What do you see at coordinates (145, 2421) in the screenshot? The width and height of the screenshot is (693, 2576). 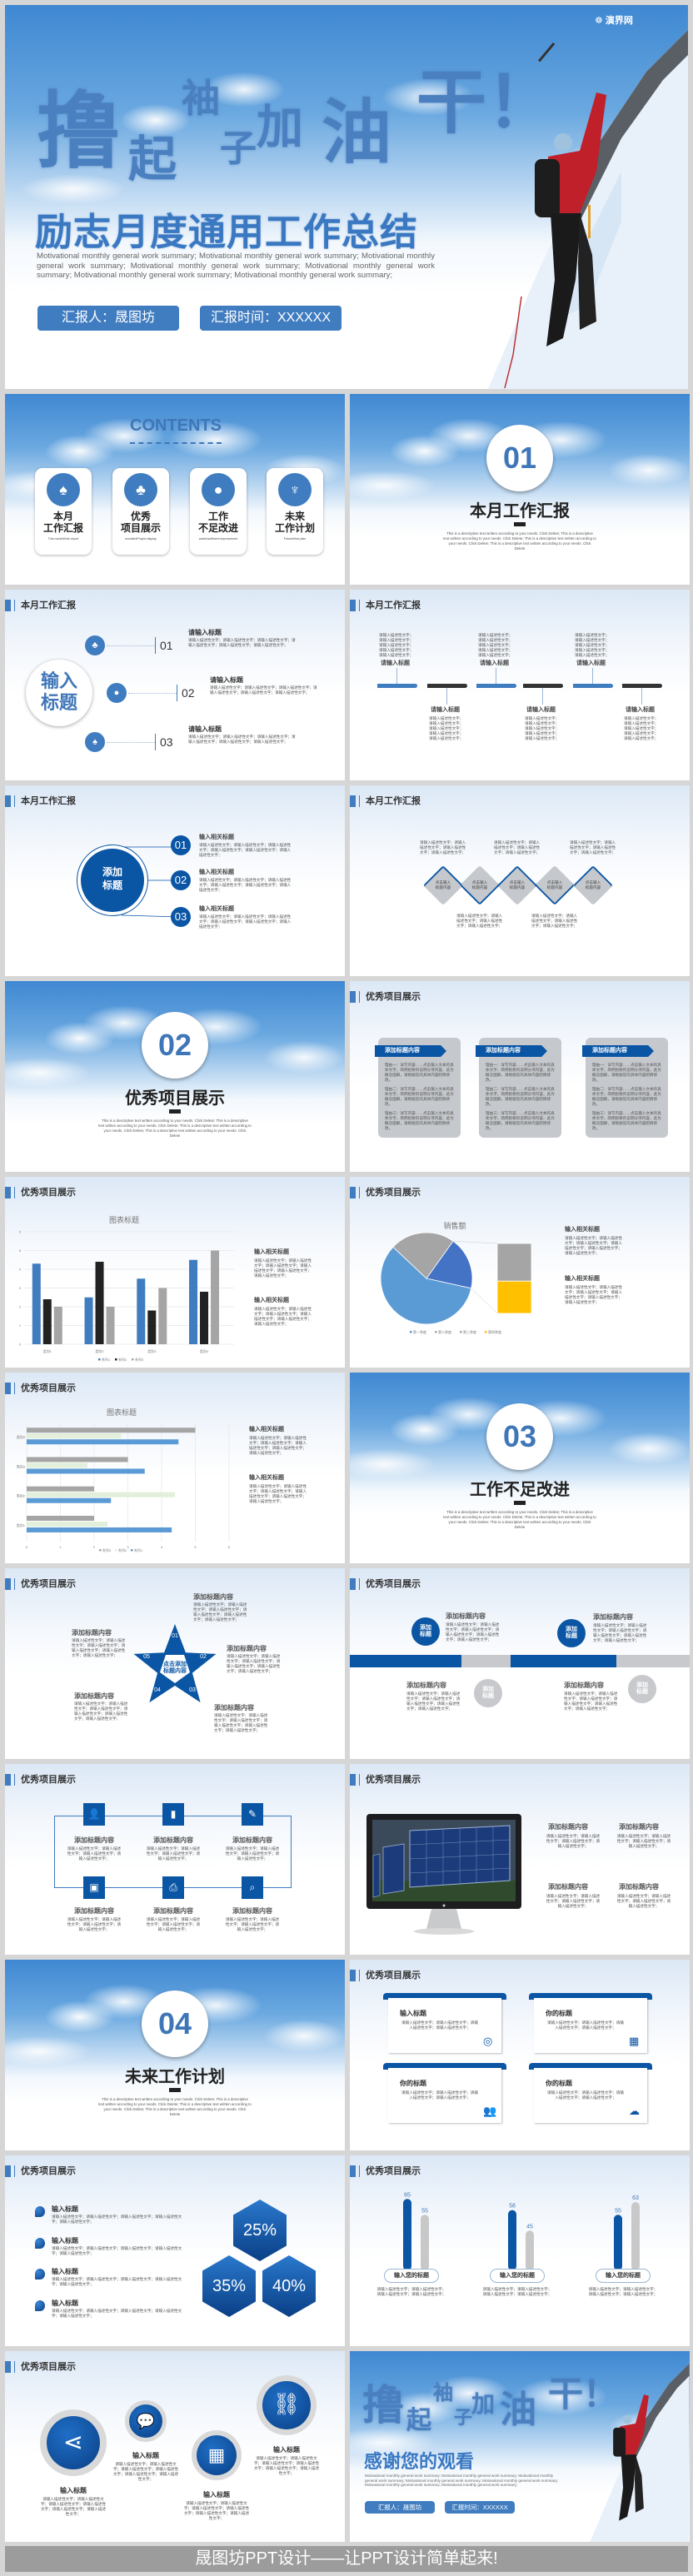 I see `chat-icon: 💬` at bounding box center [145, 2421].